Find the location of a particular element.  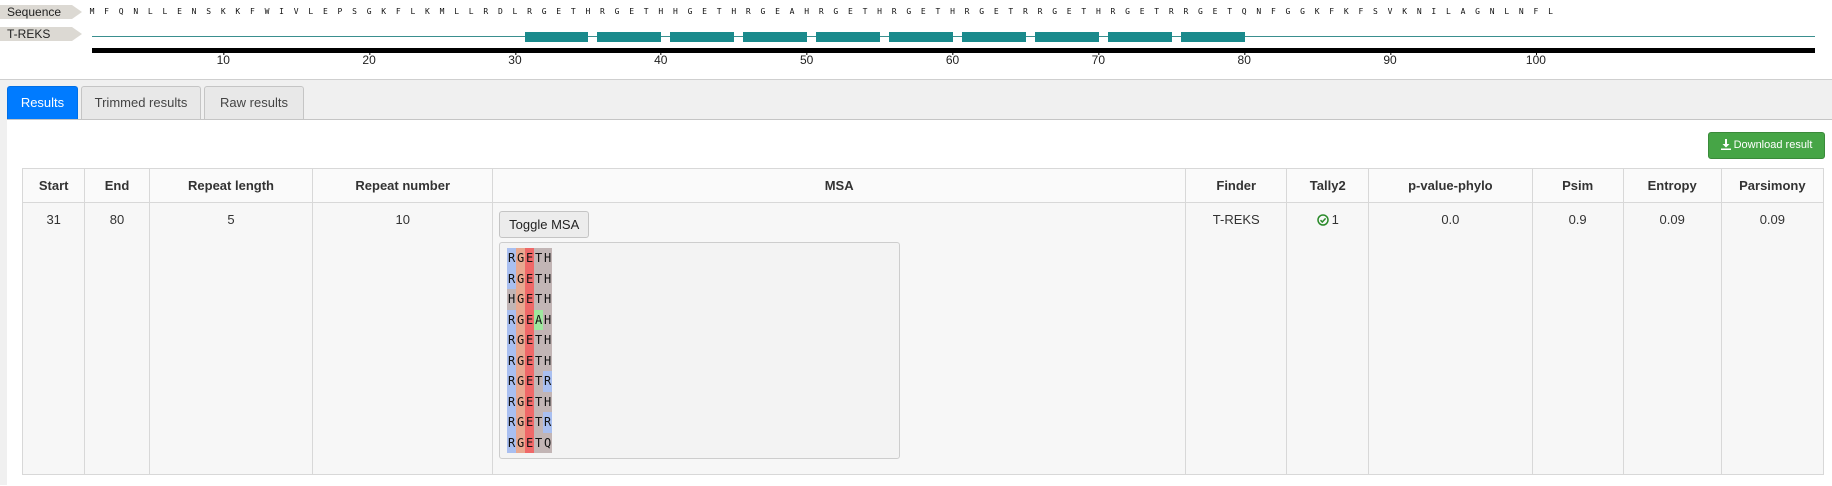

cell-tally2: 1 is located at coordinates (1328, 338).